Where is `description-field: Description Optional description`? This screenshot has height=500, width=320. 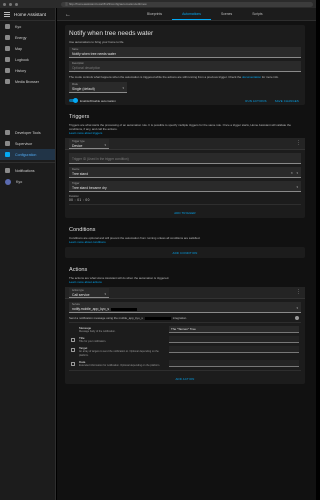 description-field: Description Optional description is located at coordinates (185, 66).